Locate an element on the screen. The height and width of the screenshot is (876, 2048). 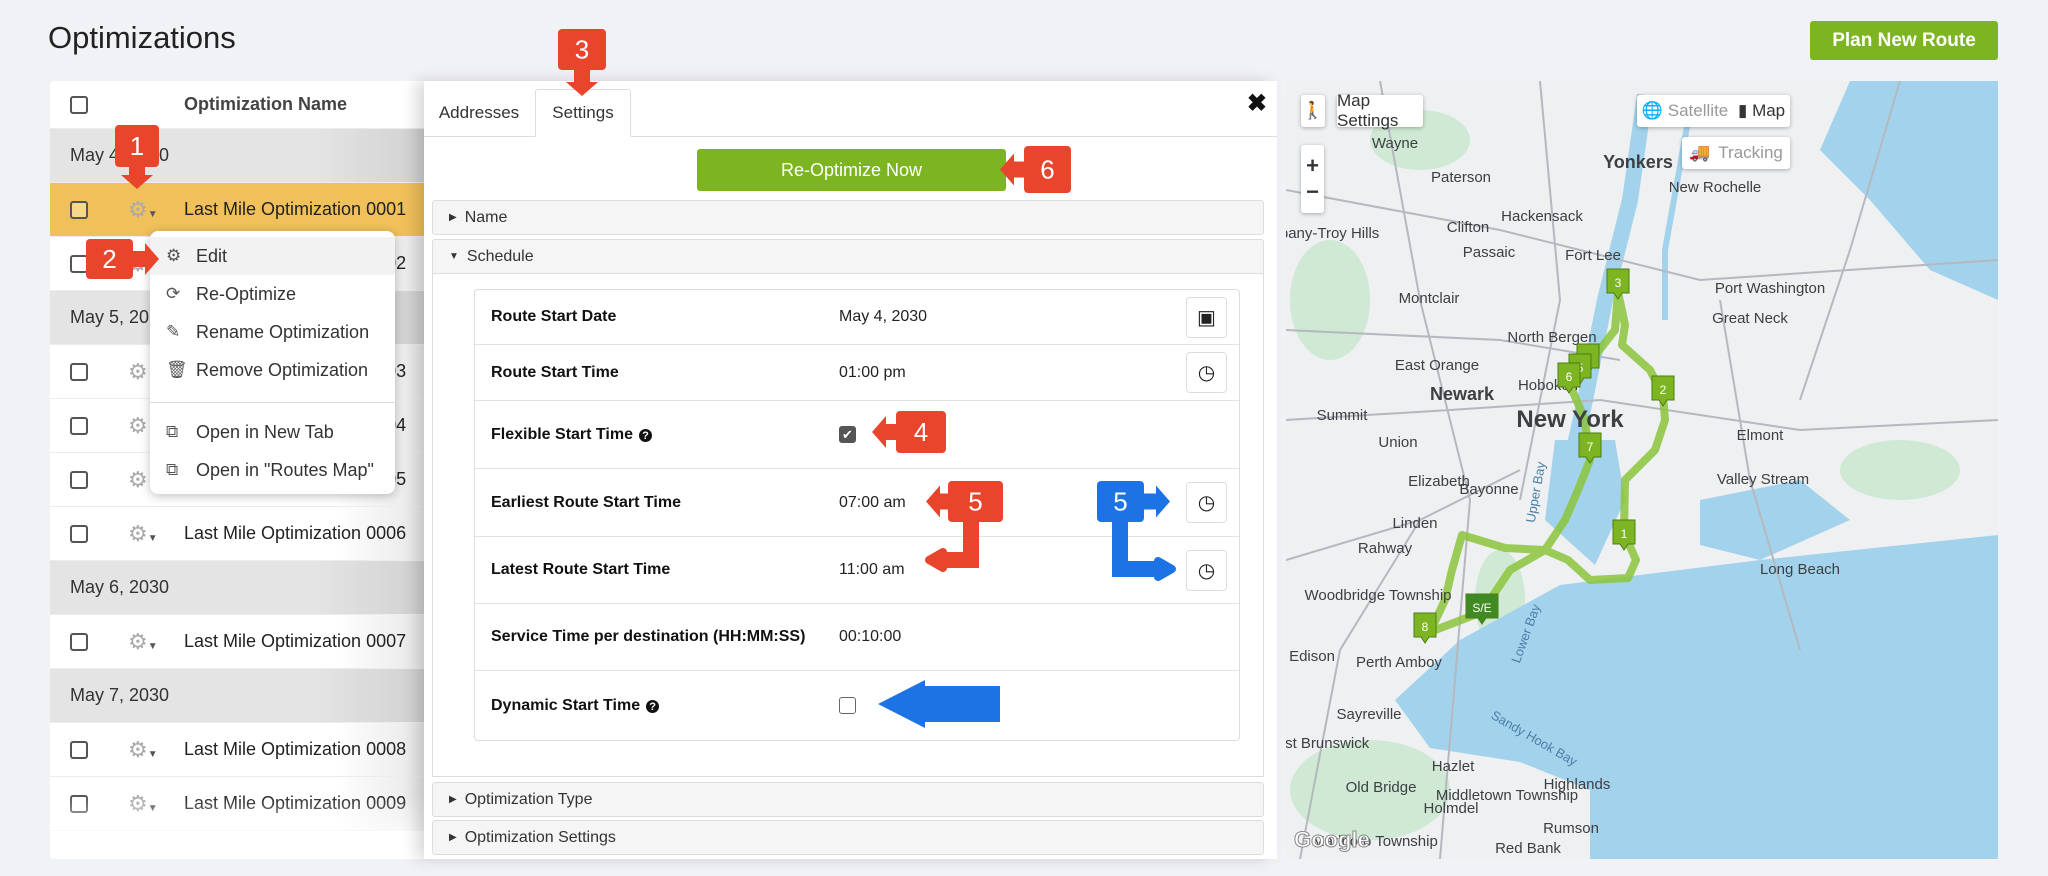
section-optimization-type: ▶ Optimization Type is located at coordinates (848, 799).